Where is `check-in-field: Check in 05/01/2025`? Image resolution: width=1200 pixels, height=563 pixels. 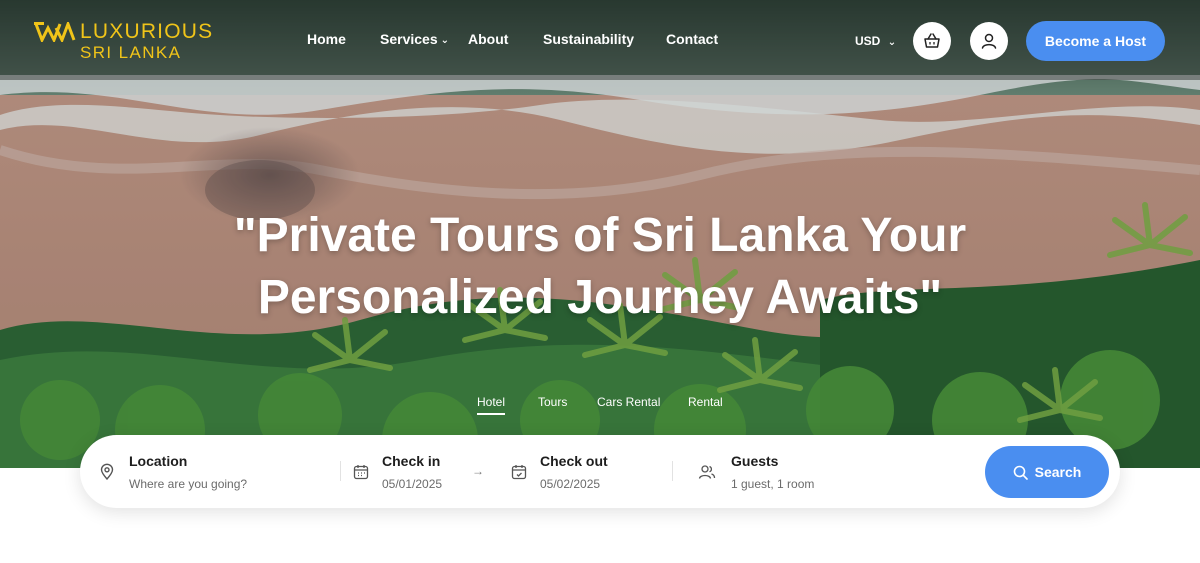
check-in-field: Check in 05/01/2025 is located at coordinates (408, 471).